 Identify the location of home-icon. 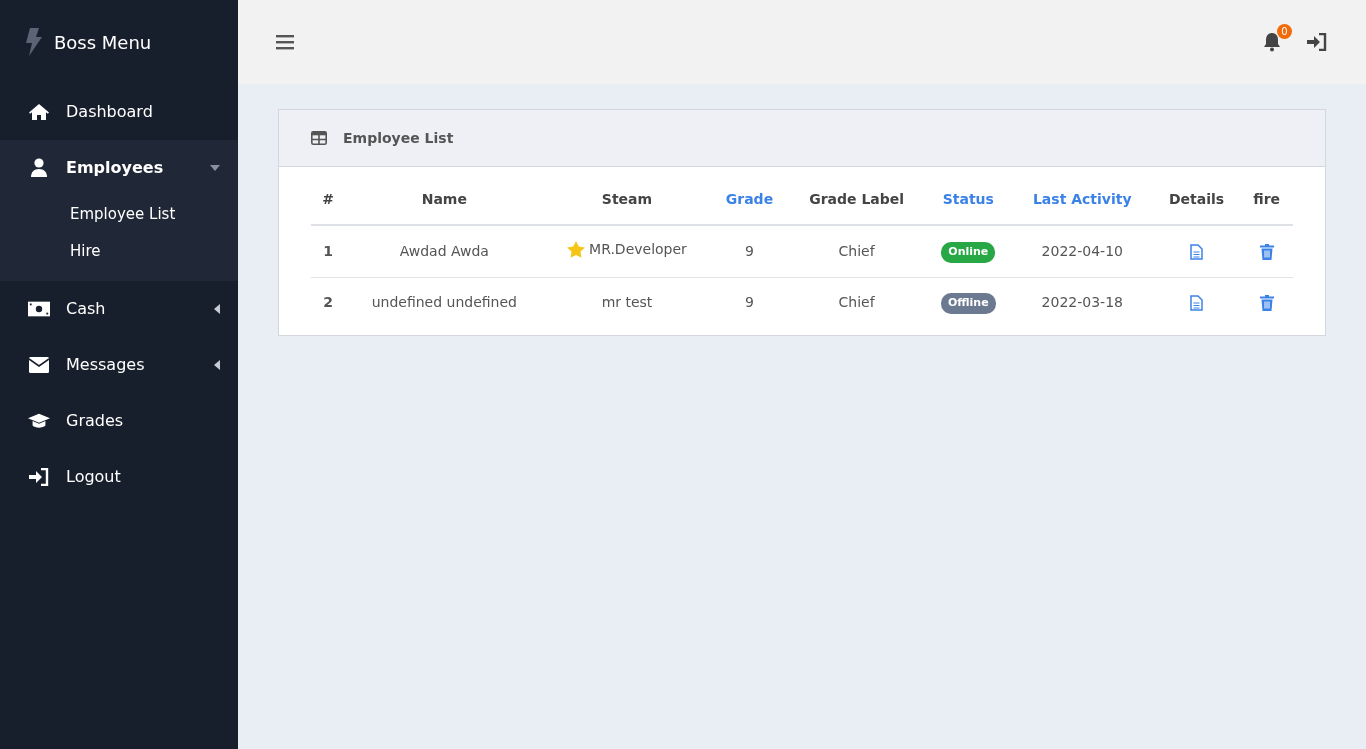
(39, 112).